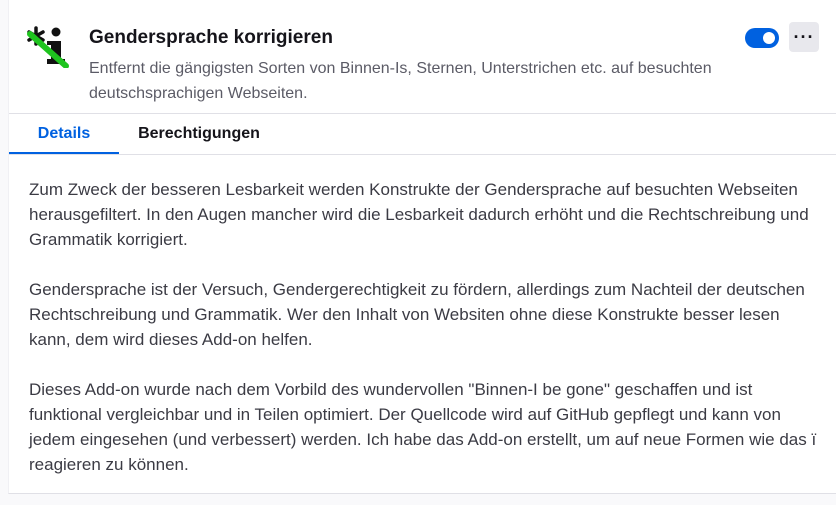 Image resolution: width=836 pixels, height=505 pixels. I want to click on tab-details-label: Details, so click(64, 133).